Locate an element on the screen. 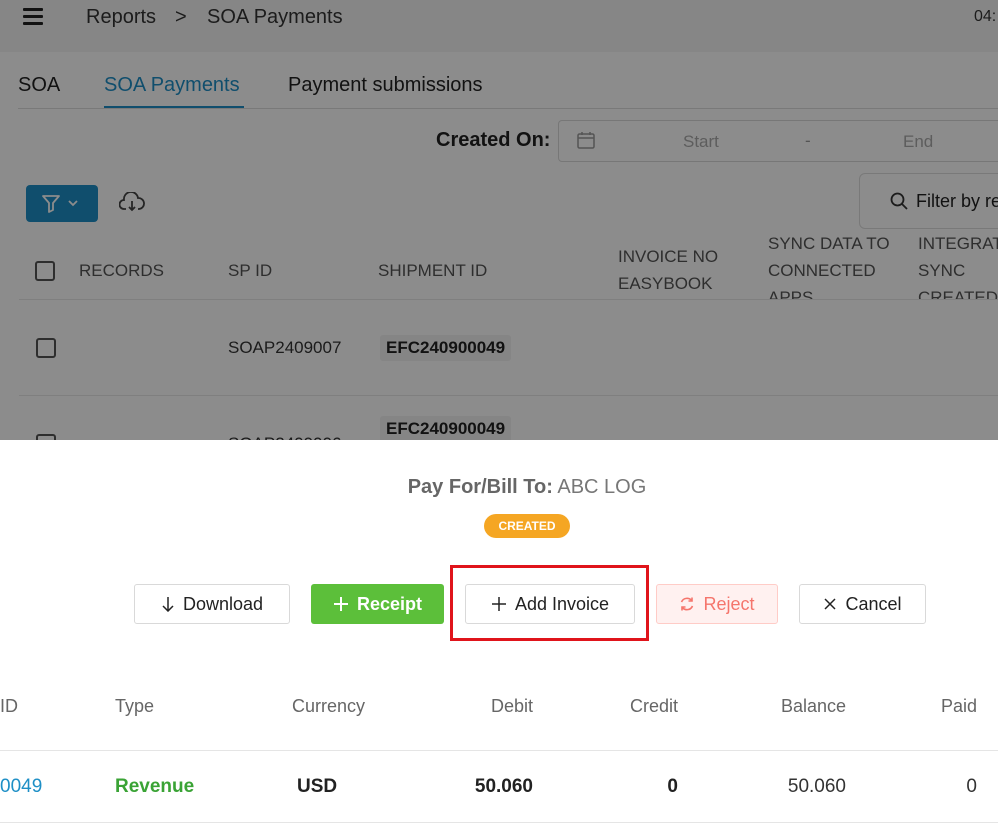 This screenshot has height=838, width=998. sync-icon is located at coordinates (687, 604).